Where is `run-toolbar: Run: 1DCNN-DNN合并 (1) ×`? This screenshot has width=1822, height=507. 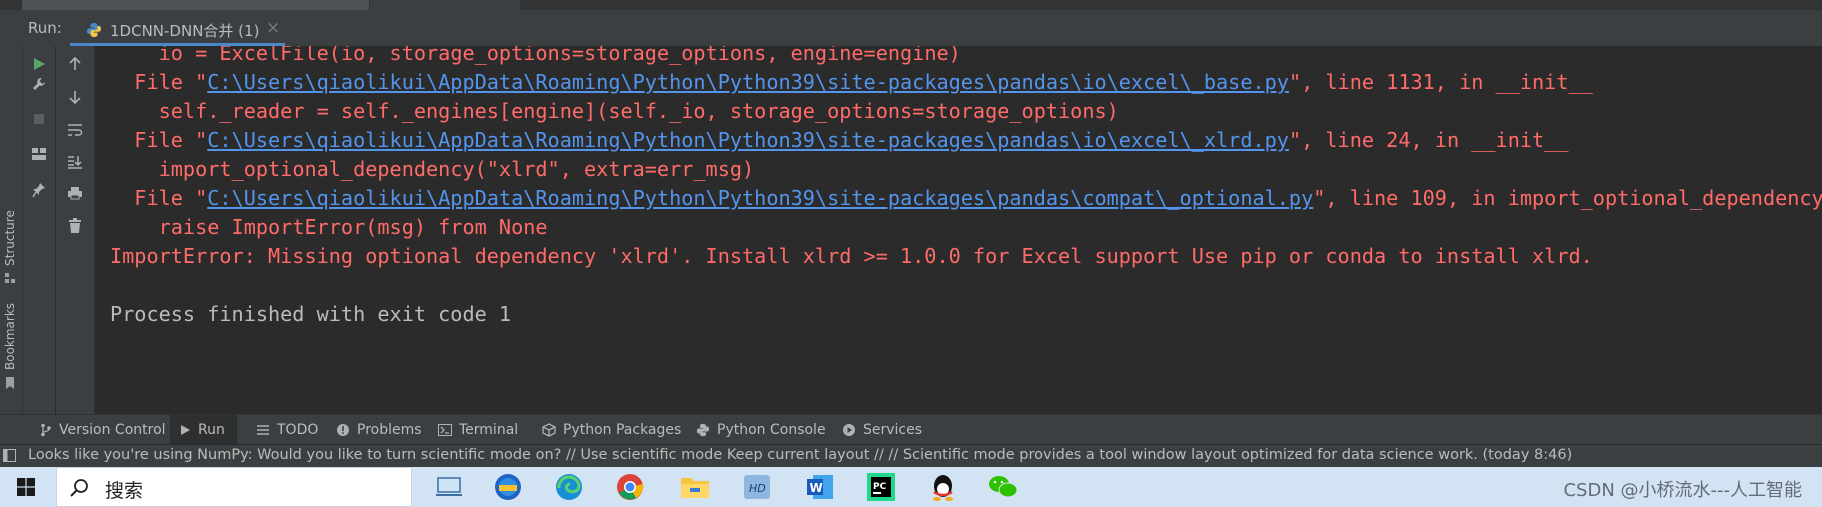
run-toolbar: Run: 1DCNN-DNN合并 (1) × is located at coordinates (911, 28).